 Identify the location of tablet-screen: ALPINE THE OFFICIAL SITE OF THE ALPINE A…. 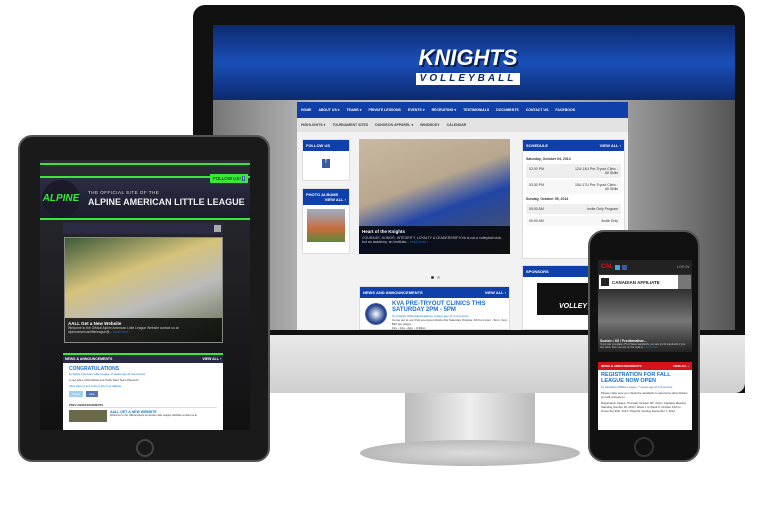
(145, 295).